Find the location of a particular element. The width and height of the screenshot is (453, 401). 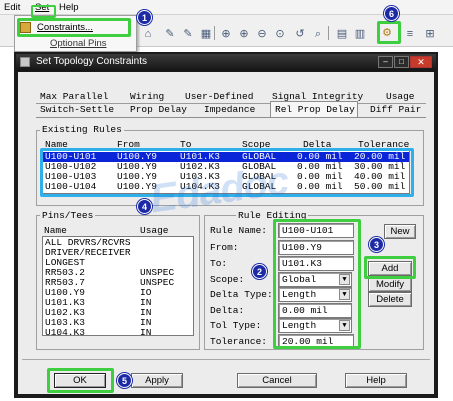

bottom-separator is located at coordinates (226, 359).